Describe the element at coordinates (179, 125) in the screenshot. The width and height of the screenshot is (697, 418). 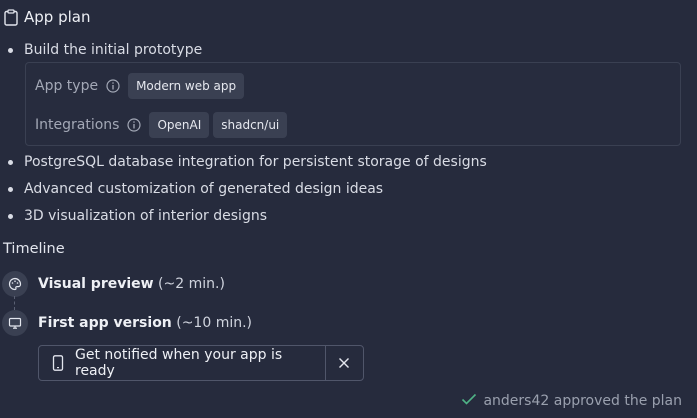
I see `integration-chip: OpenAI` at that location.